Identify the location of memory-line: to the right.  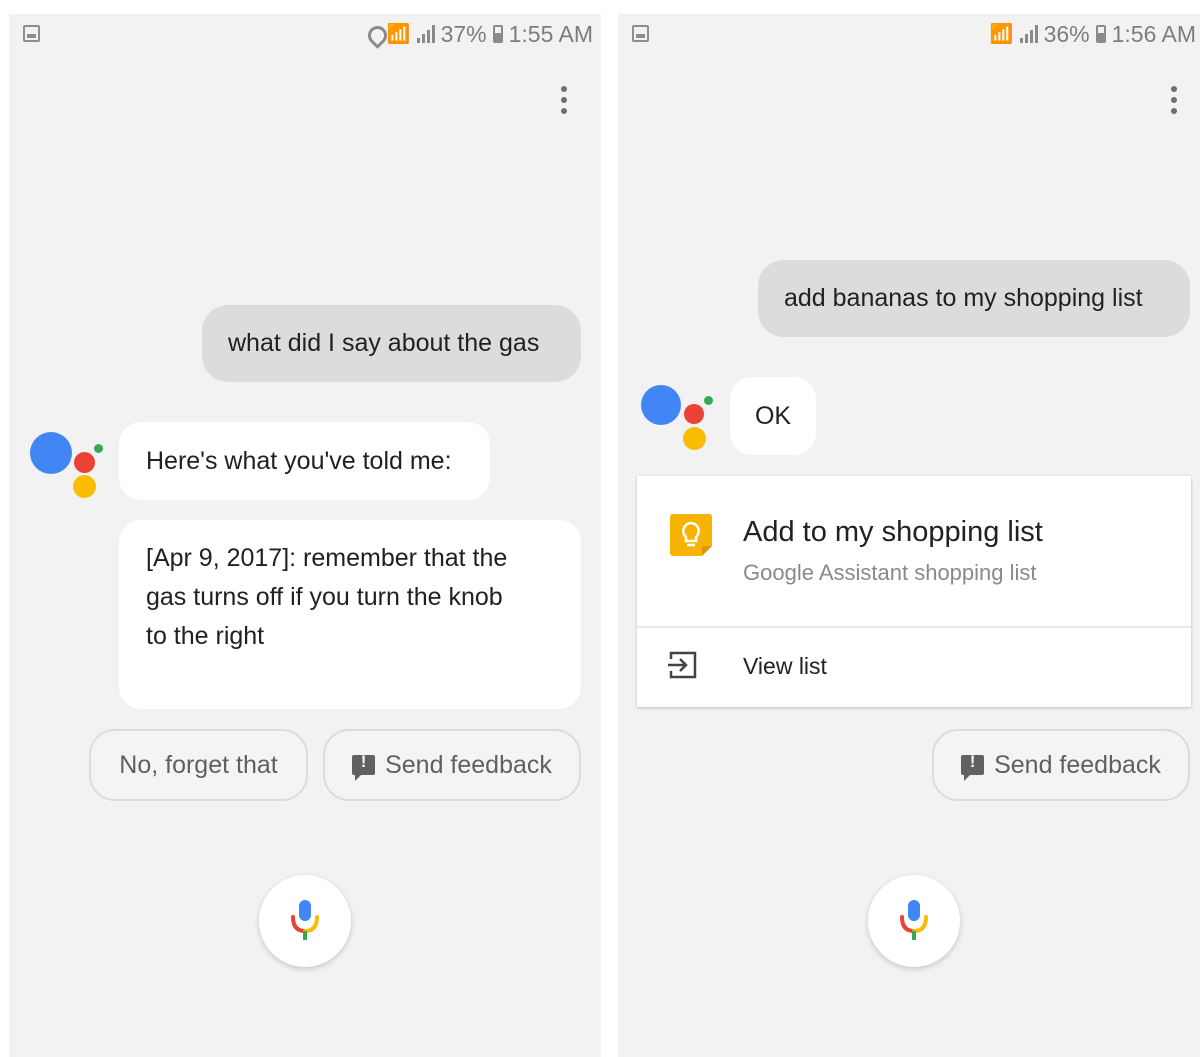
(205, 636).